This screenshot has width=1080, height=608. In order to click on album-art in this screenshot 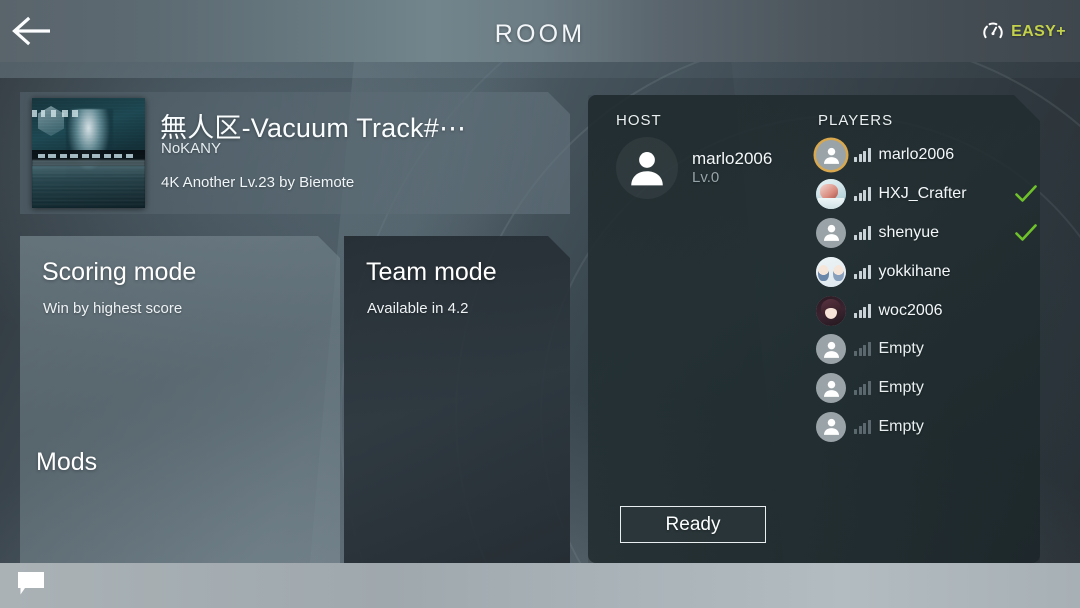, I will do `click(88, 153)`.